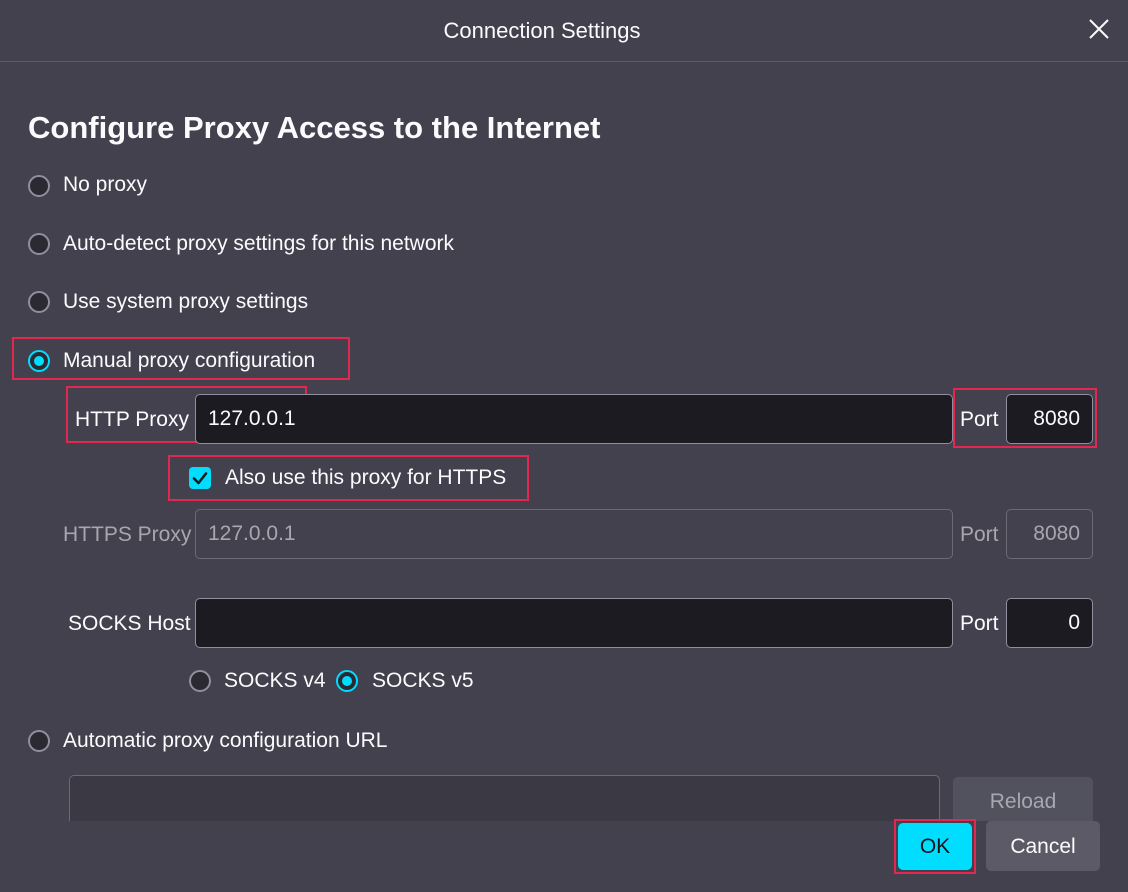 This screenshot has height=892, width=1128. I want to click on also-https-label: Also use this proxy for HTTPS, so click(366, 477).